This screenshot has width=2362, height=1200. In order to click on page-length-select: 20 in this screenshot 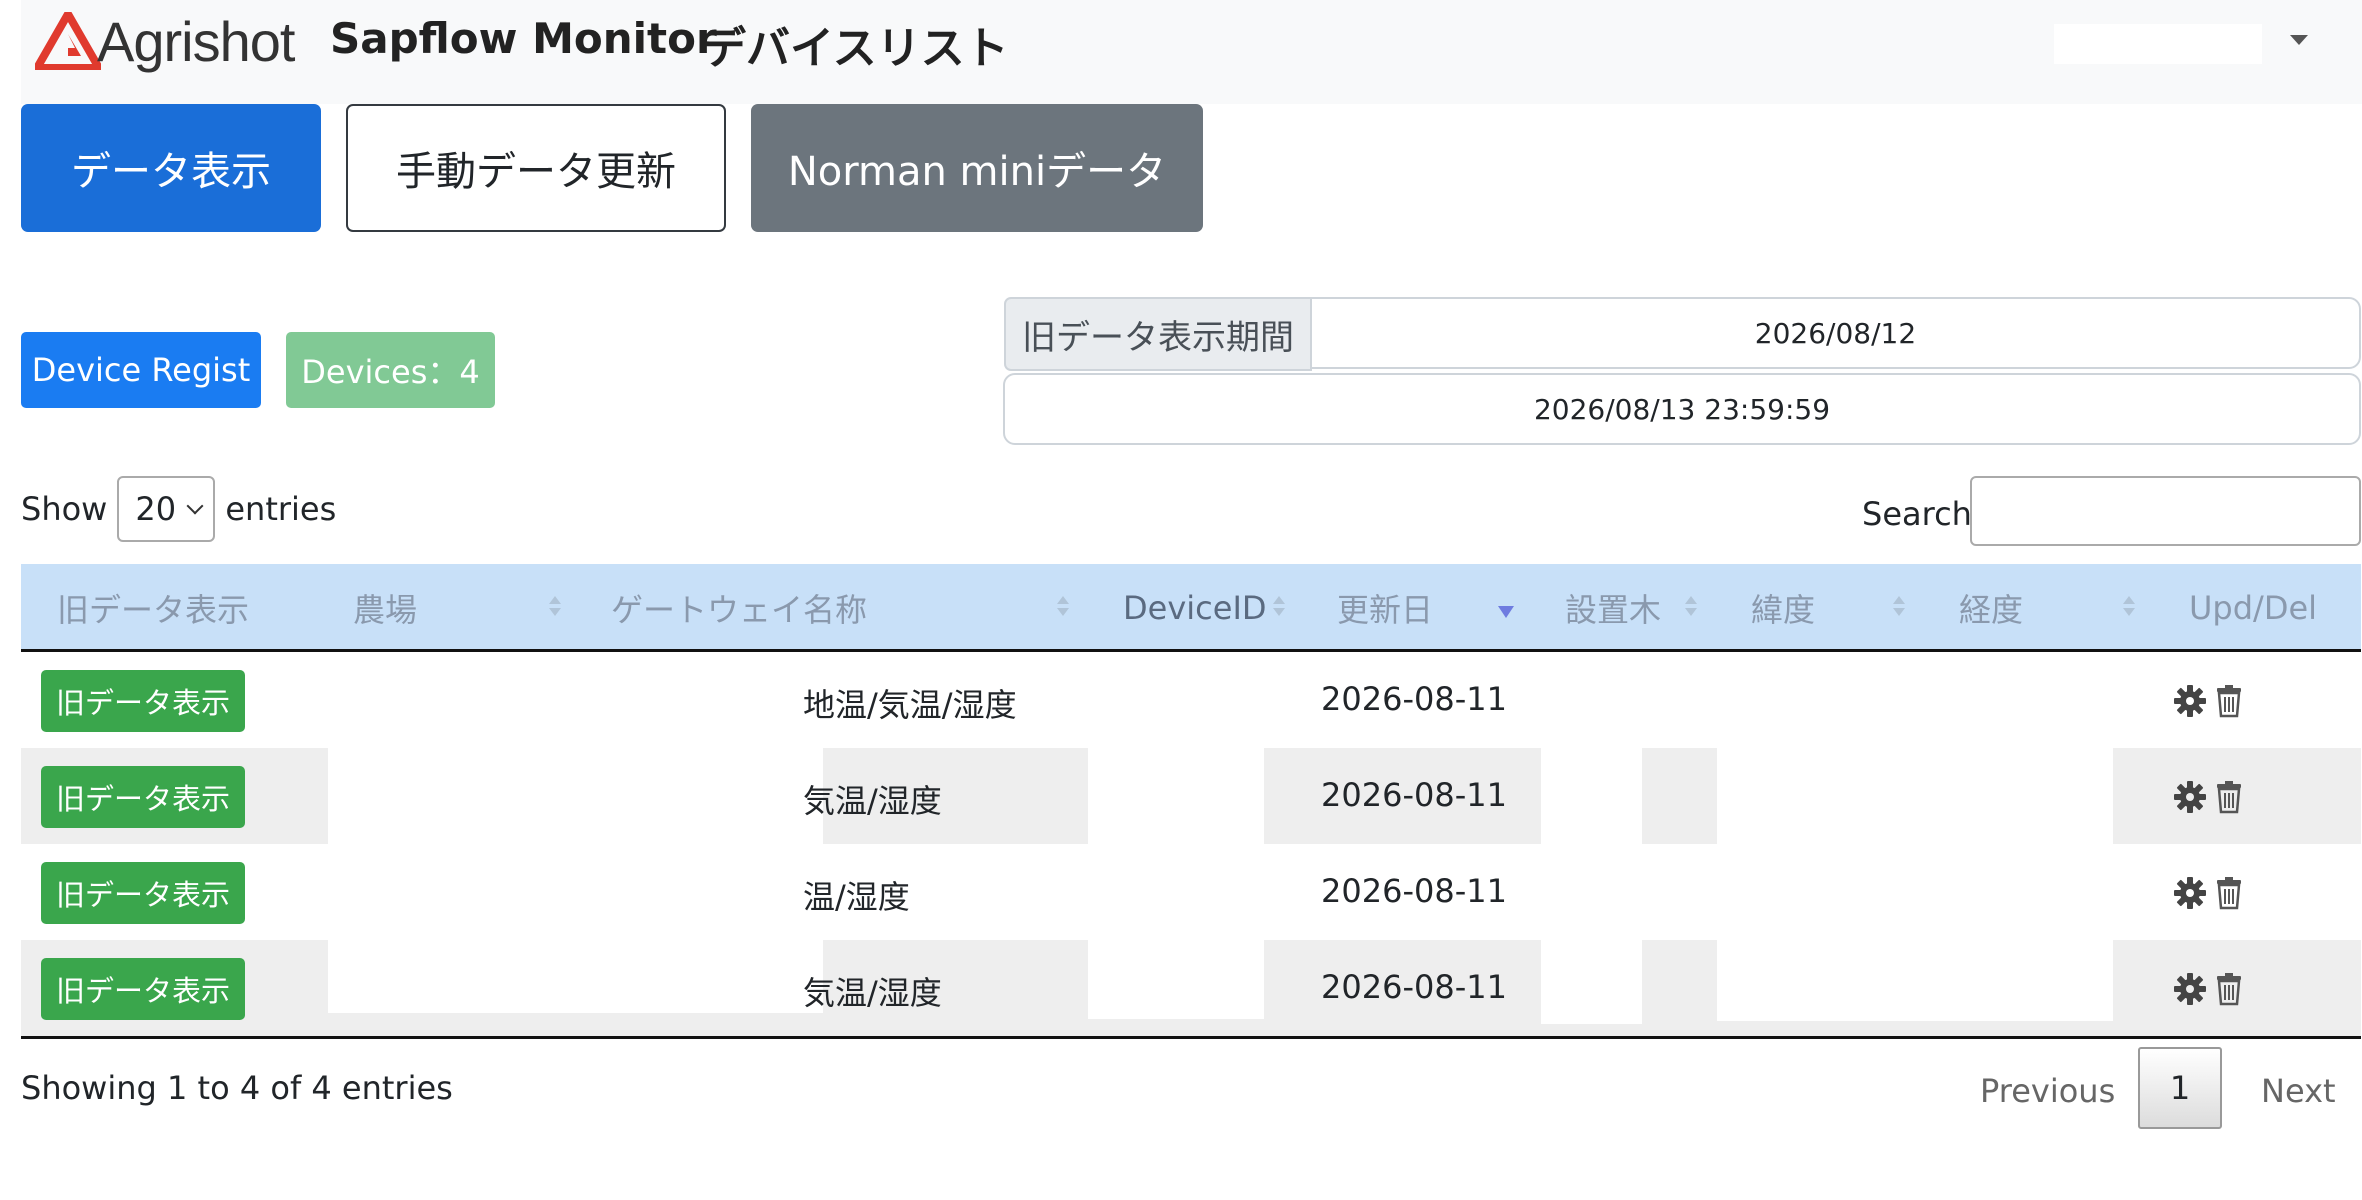, I will do `click(166, 509)`.